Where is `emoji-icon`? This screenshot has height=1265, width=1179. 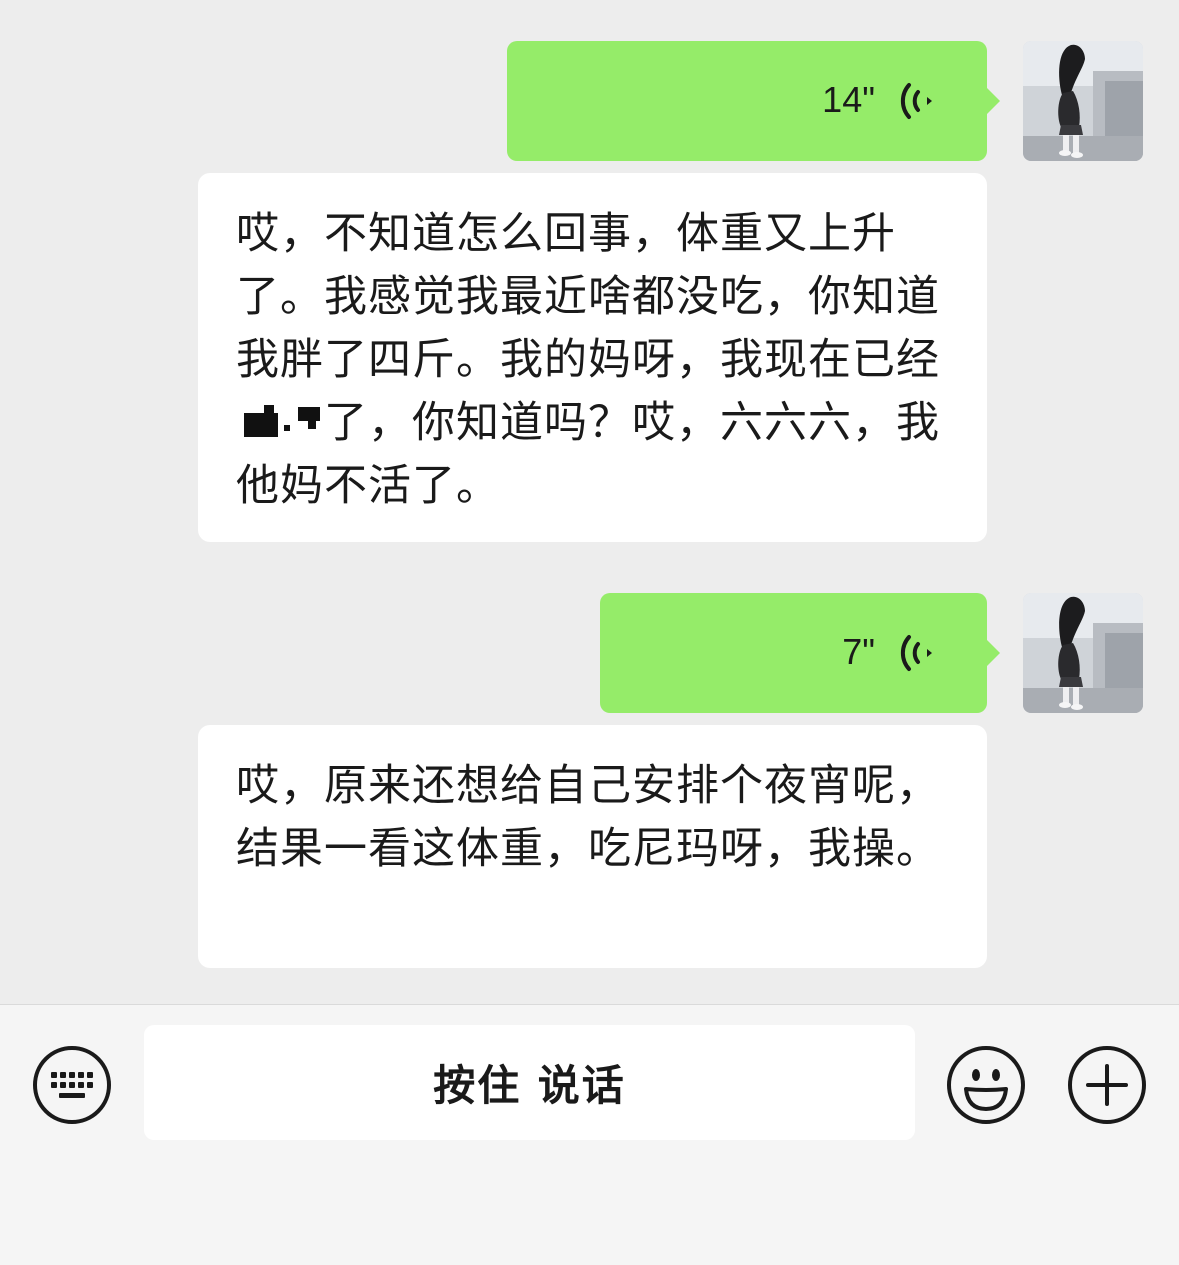 emoji-icon is located at coordinates (986, 1085).